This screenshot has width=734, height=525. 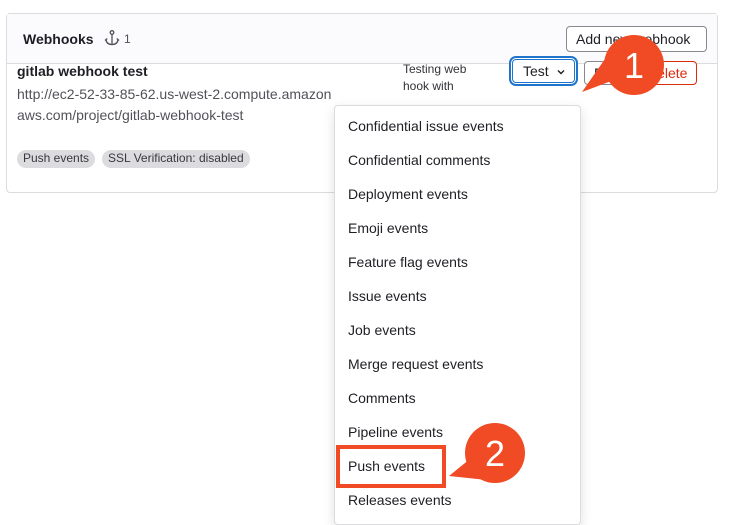 What do you see at coordinates (457, 161) in the screenshot?
I see `menu-item-confidential-comments: Confidential comments` at bounding box center [457, 161].